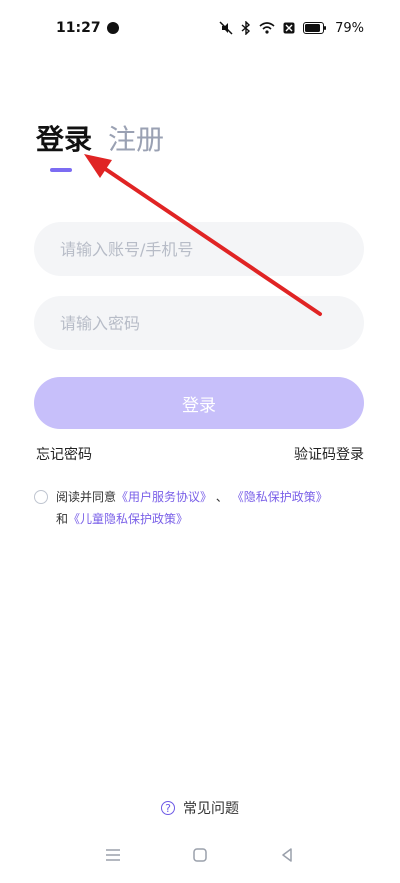 The image size is (400, 883). I want to click on agreement-and: 和, so click(62, 519).